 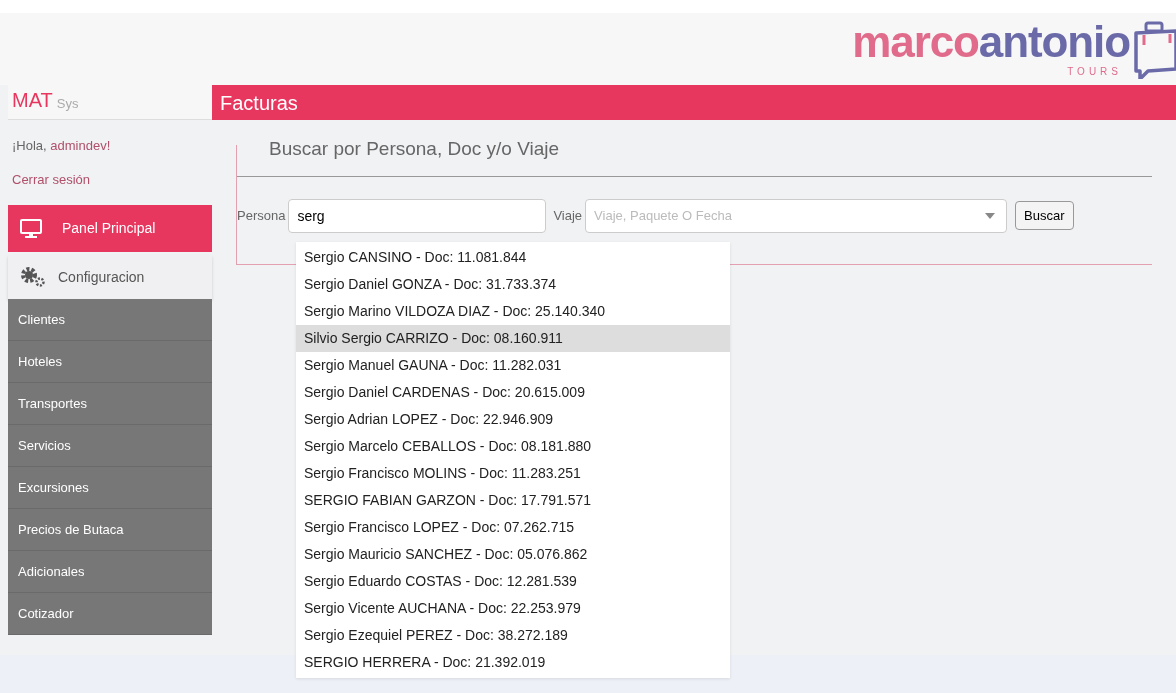 What do you see at coordinates (513, 527) in the screenshot?
I see `suggestion-item: Sergio Francisco LOPEZ - Doc: 07.262.715` at bounding box center [513, 527].